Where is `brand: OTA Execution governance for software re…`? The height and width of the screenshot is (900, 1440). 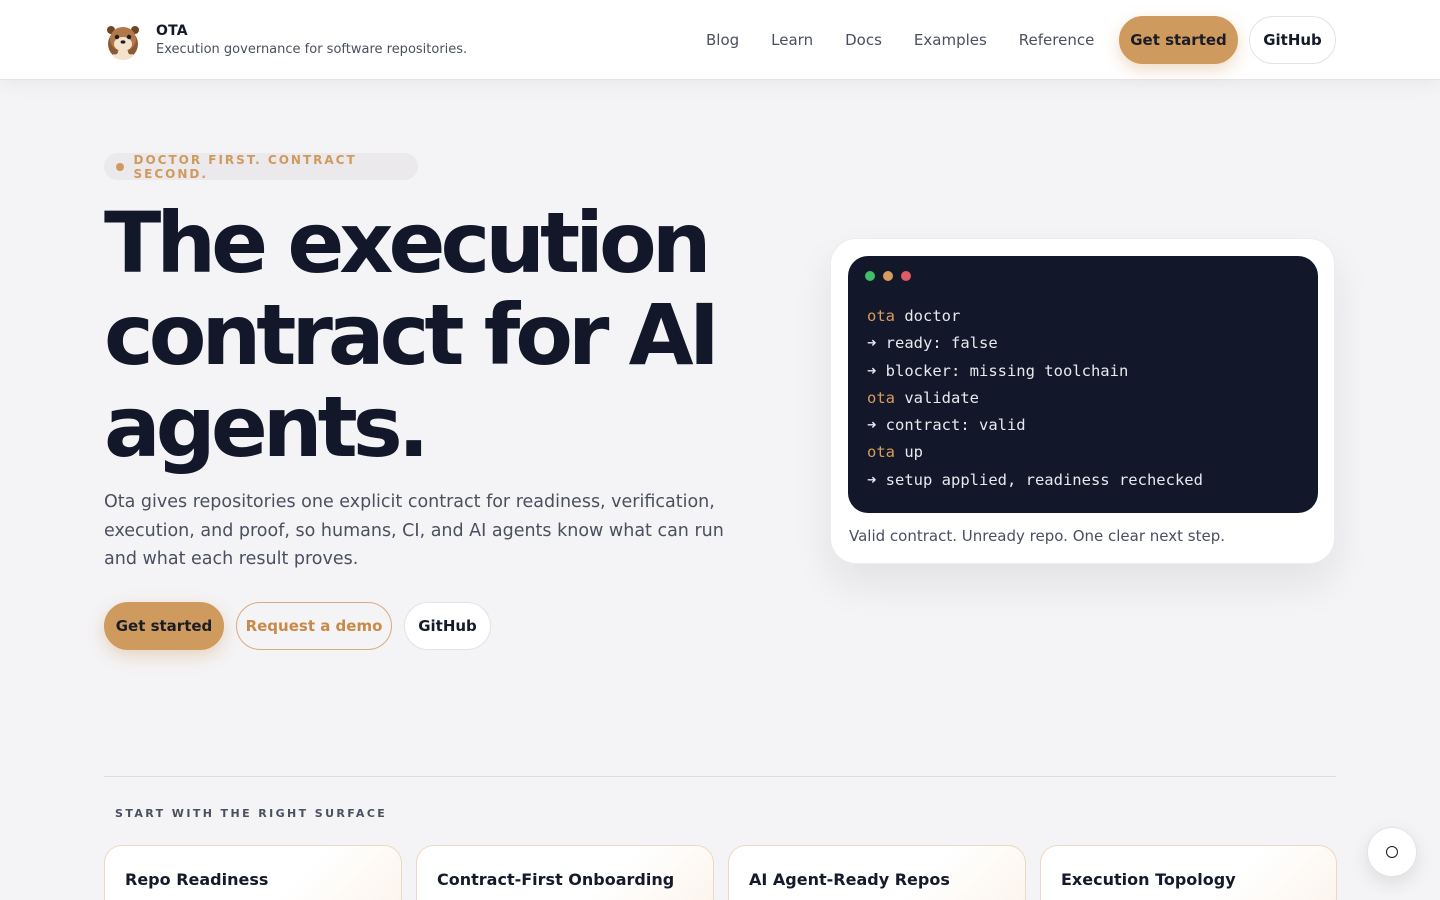 brand: OTA Execution governance for software re… is located at coordinates (286, 40).